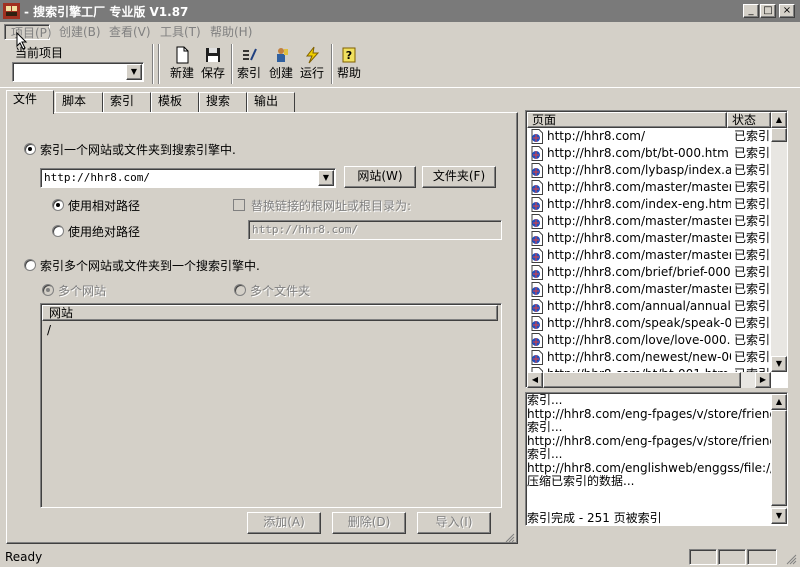  What do you see at coordinates (231, 32) in the screenshot?
I see `menu-help: 帮助(H)` at bounding box center [231, 32].